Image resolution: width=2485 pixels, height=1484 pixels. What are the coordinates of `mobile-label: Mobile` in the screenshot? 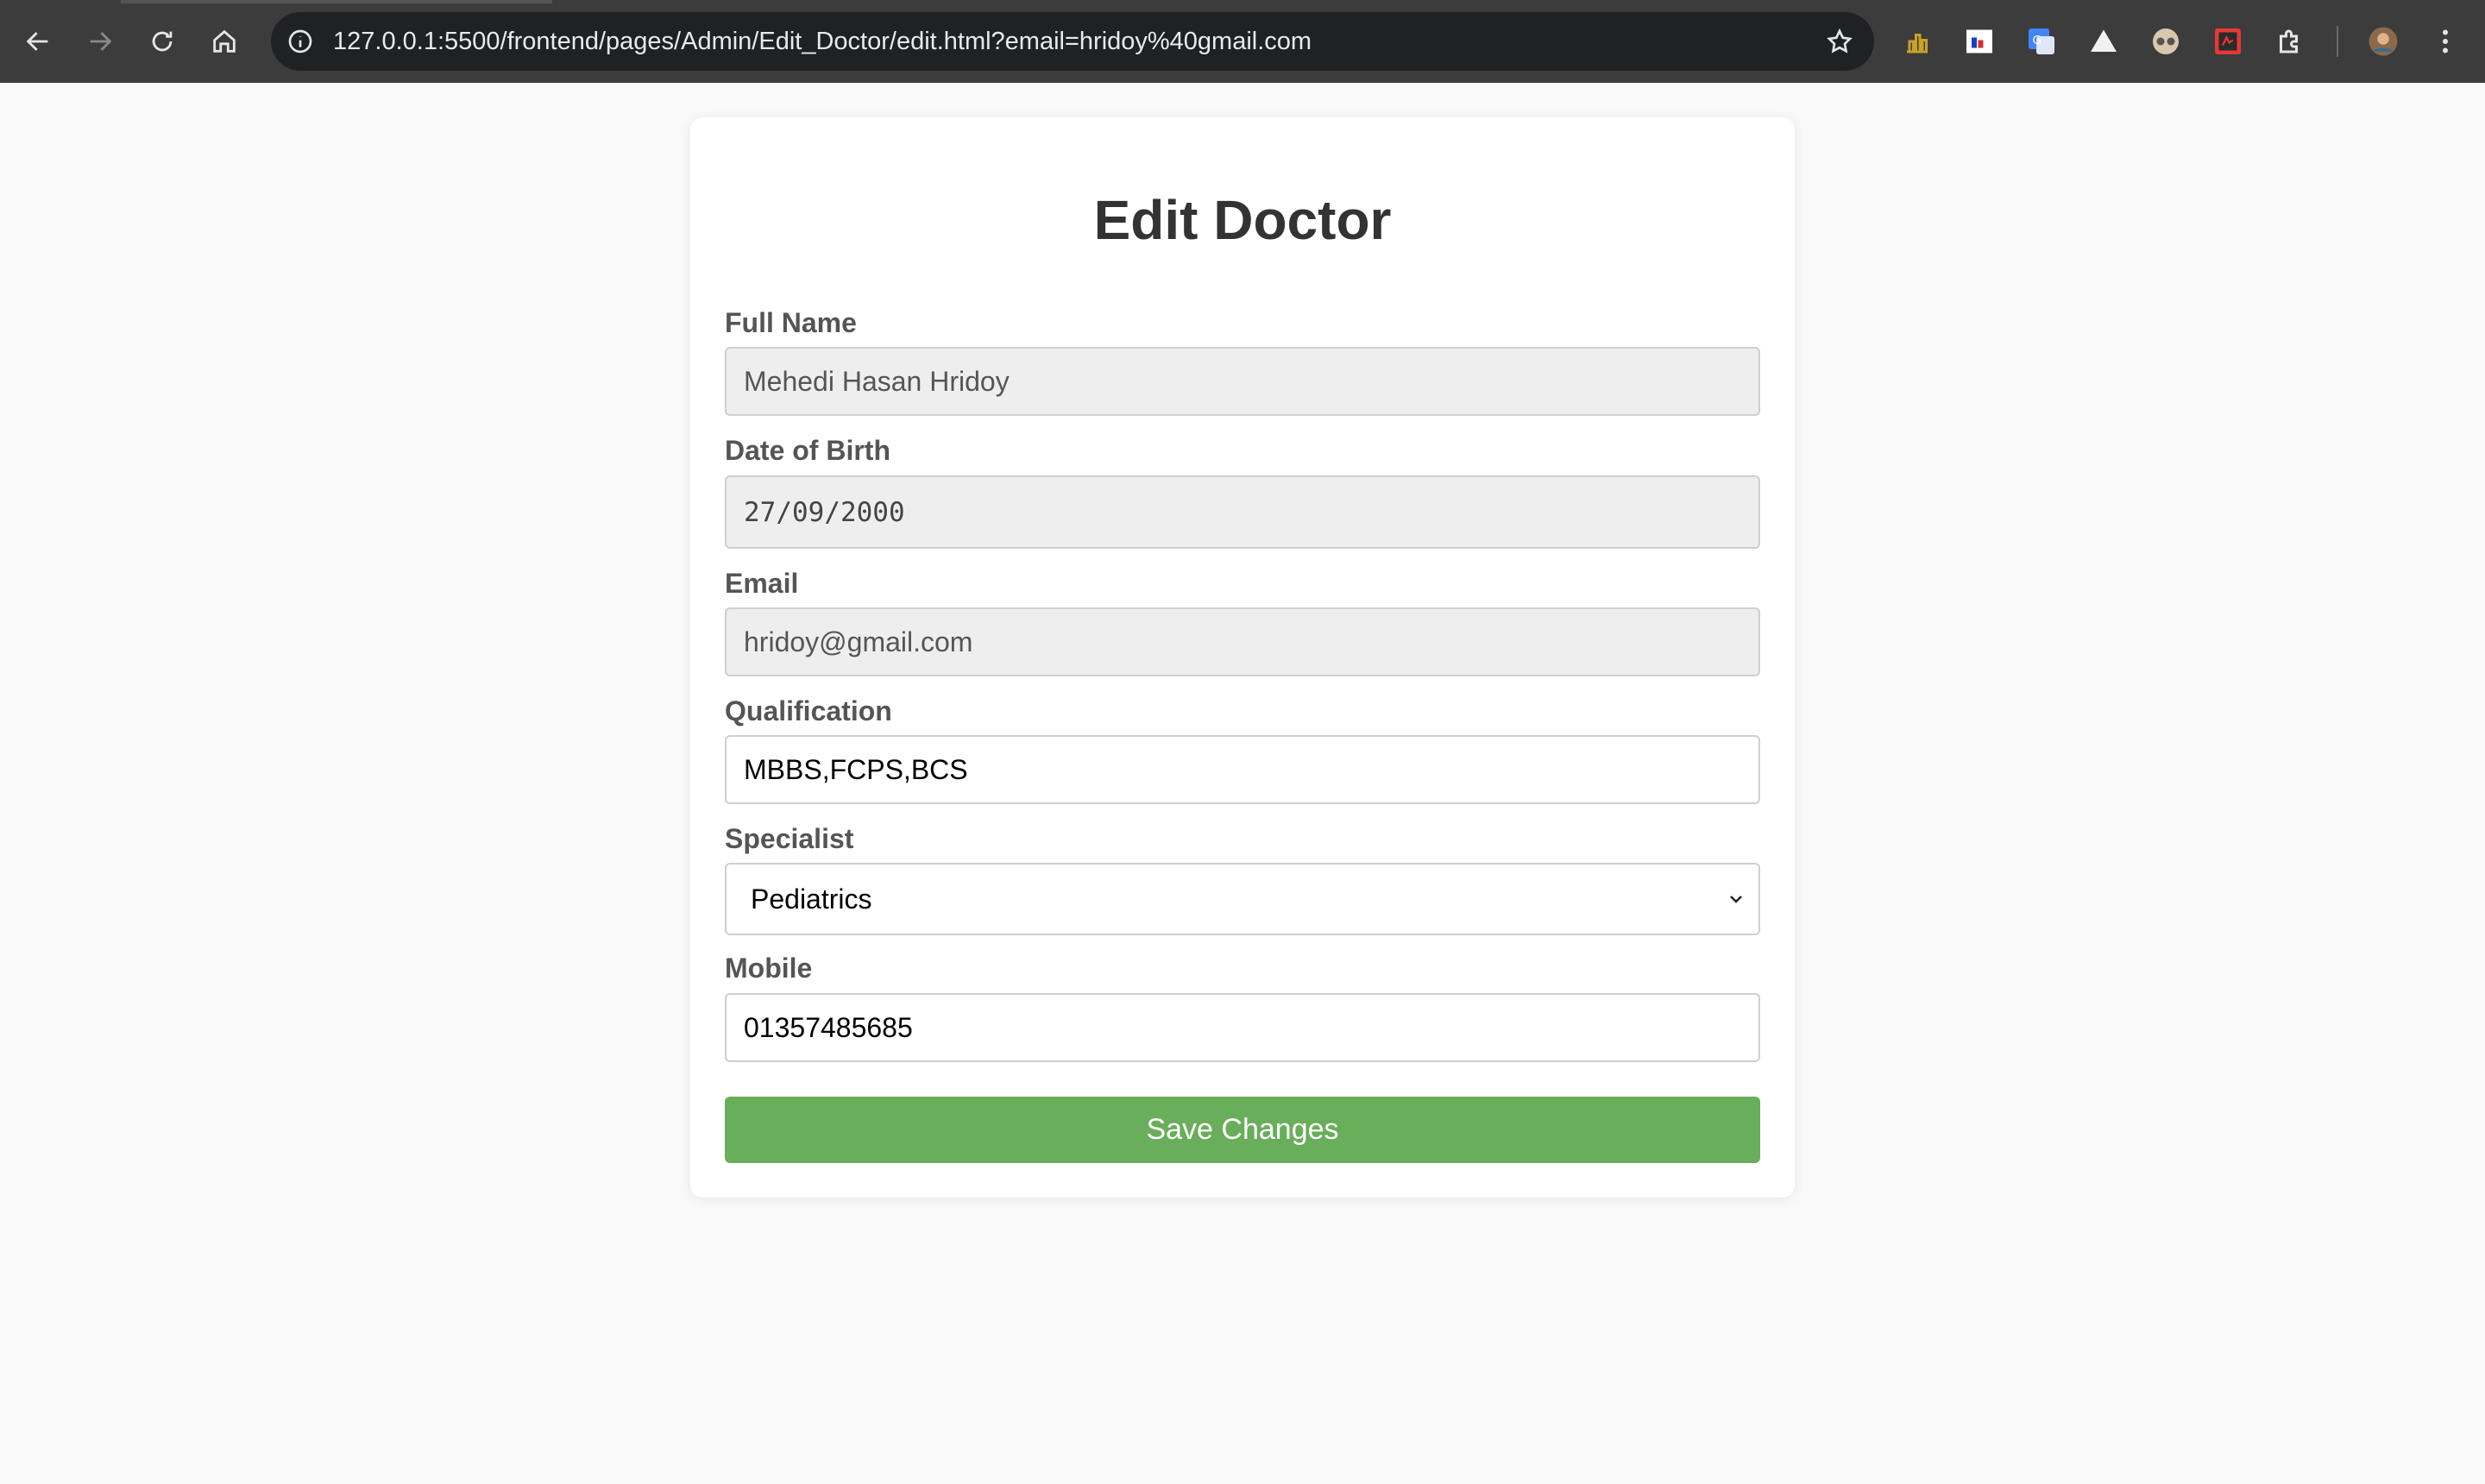 It's located at (769, 969).